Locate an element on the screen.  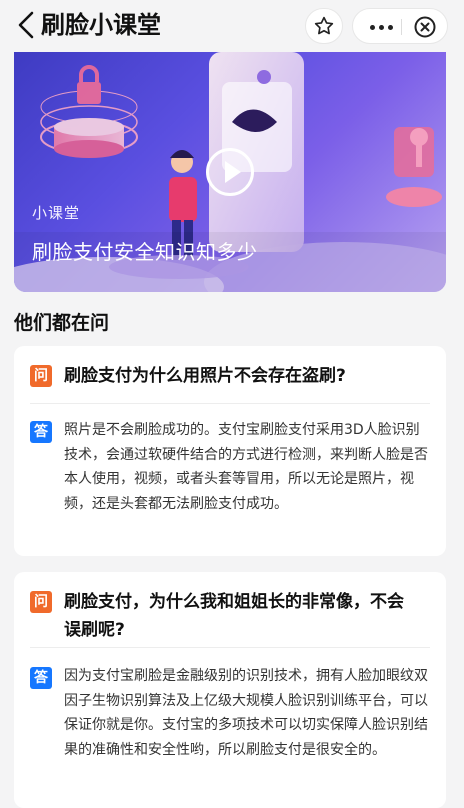
more-button is located at coordinates (381, 27).